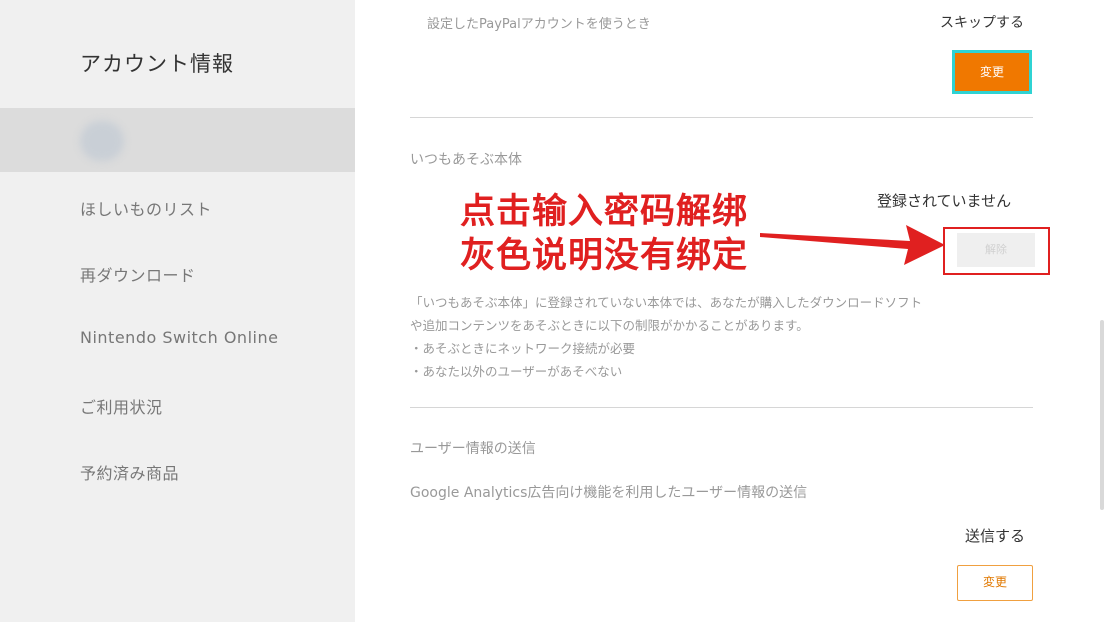 Image resolution: width=1108 pixels, height=622 pixels. What do you see at coordinates (852, 245) in the screenshot?
I see `annotation-arrow-icon` at bounding box center [852, 245].